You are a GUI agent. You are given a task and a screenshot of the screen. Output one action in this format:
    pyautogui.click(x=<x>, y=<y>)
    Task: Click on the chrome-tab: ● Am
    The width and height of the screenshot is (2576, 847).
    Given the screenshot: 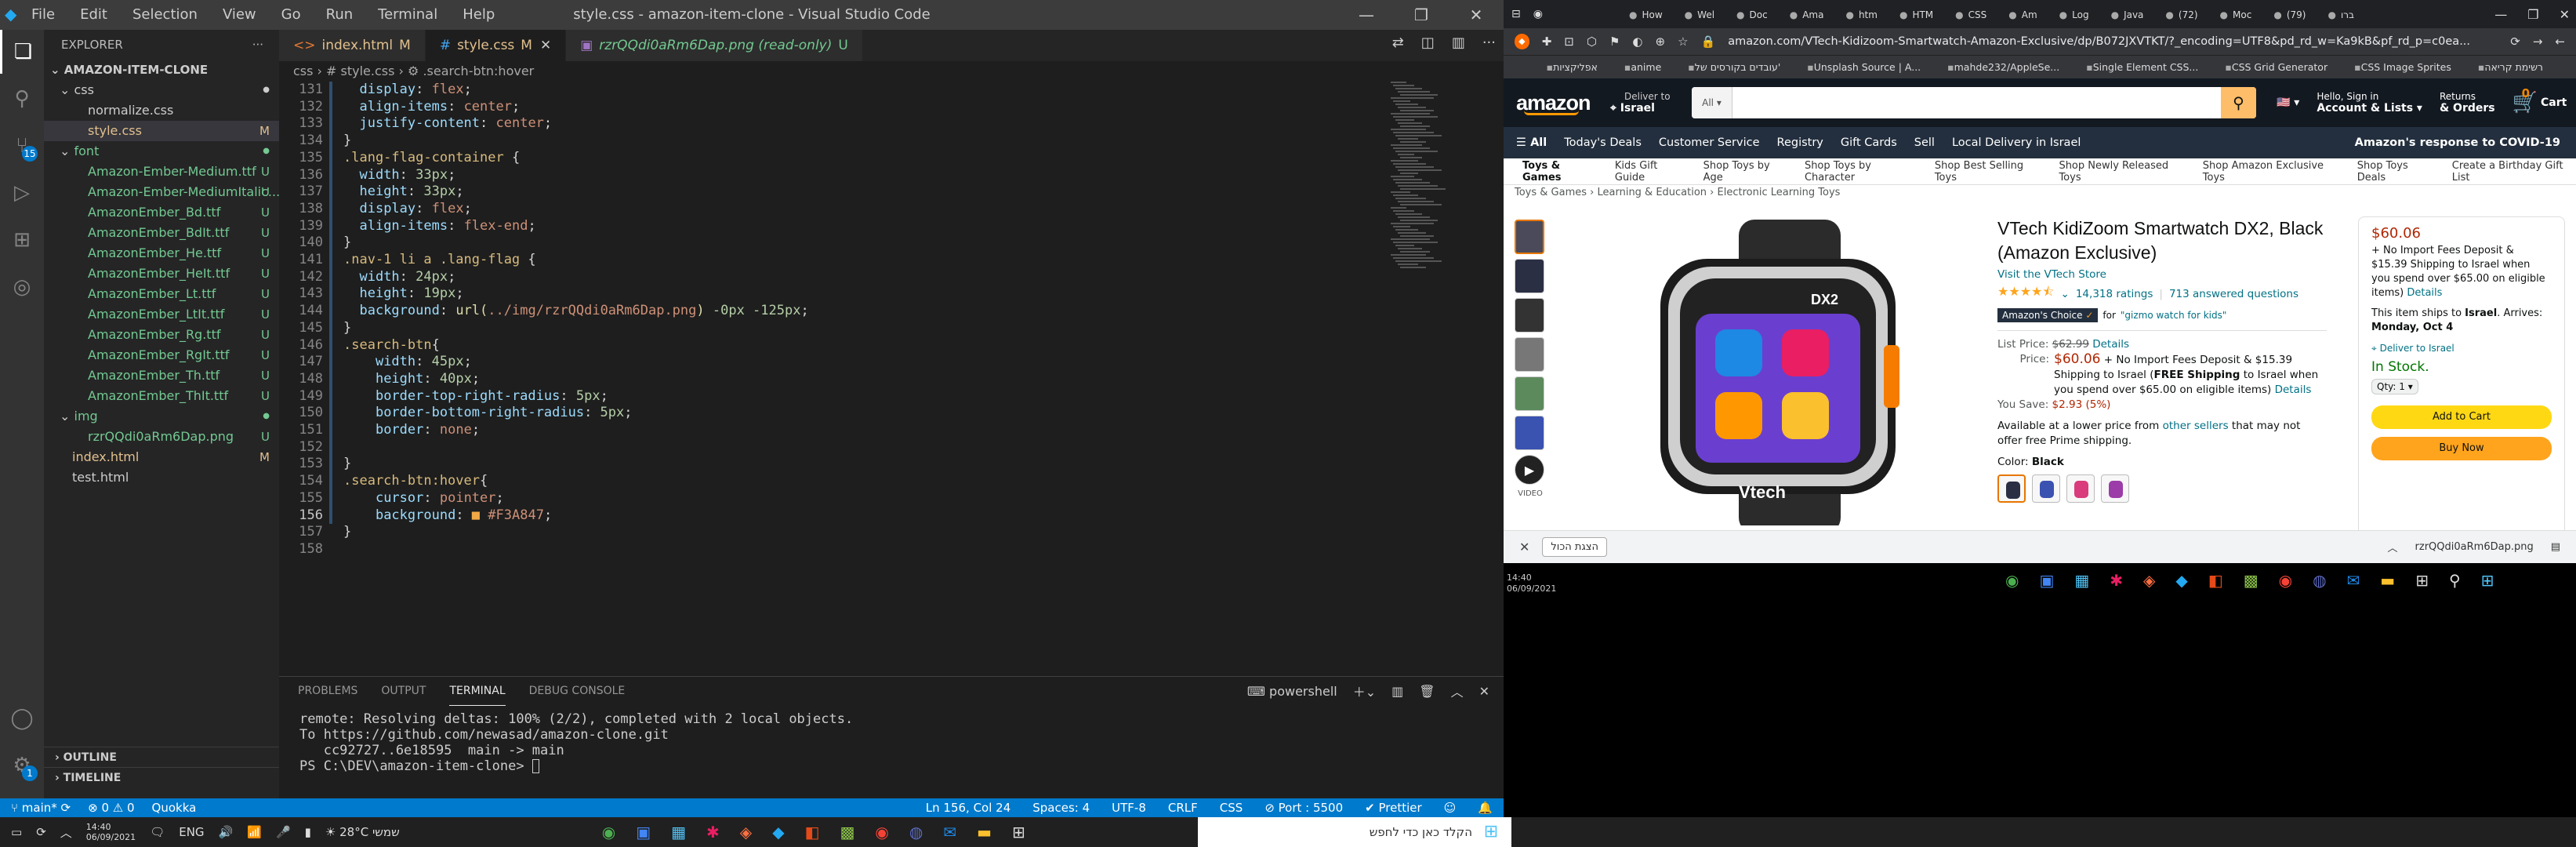 What is the action you would take?
    pyautogui.click(x=2023, y=14)
    